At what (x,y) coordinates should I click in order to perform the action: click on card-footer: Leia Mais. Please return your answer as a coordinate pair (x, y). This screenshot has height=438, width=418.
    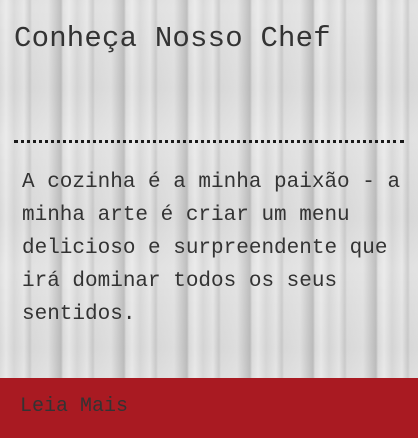
    Looking at the image, I should click on (209, 408).